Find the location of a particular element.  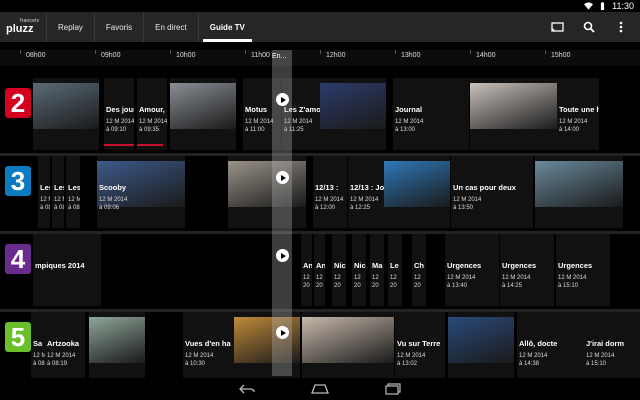

recents-button is located at coordinates (393, 389).